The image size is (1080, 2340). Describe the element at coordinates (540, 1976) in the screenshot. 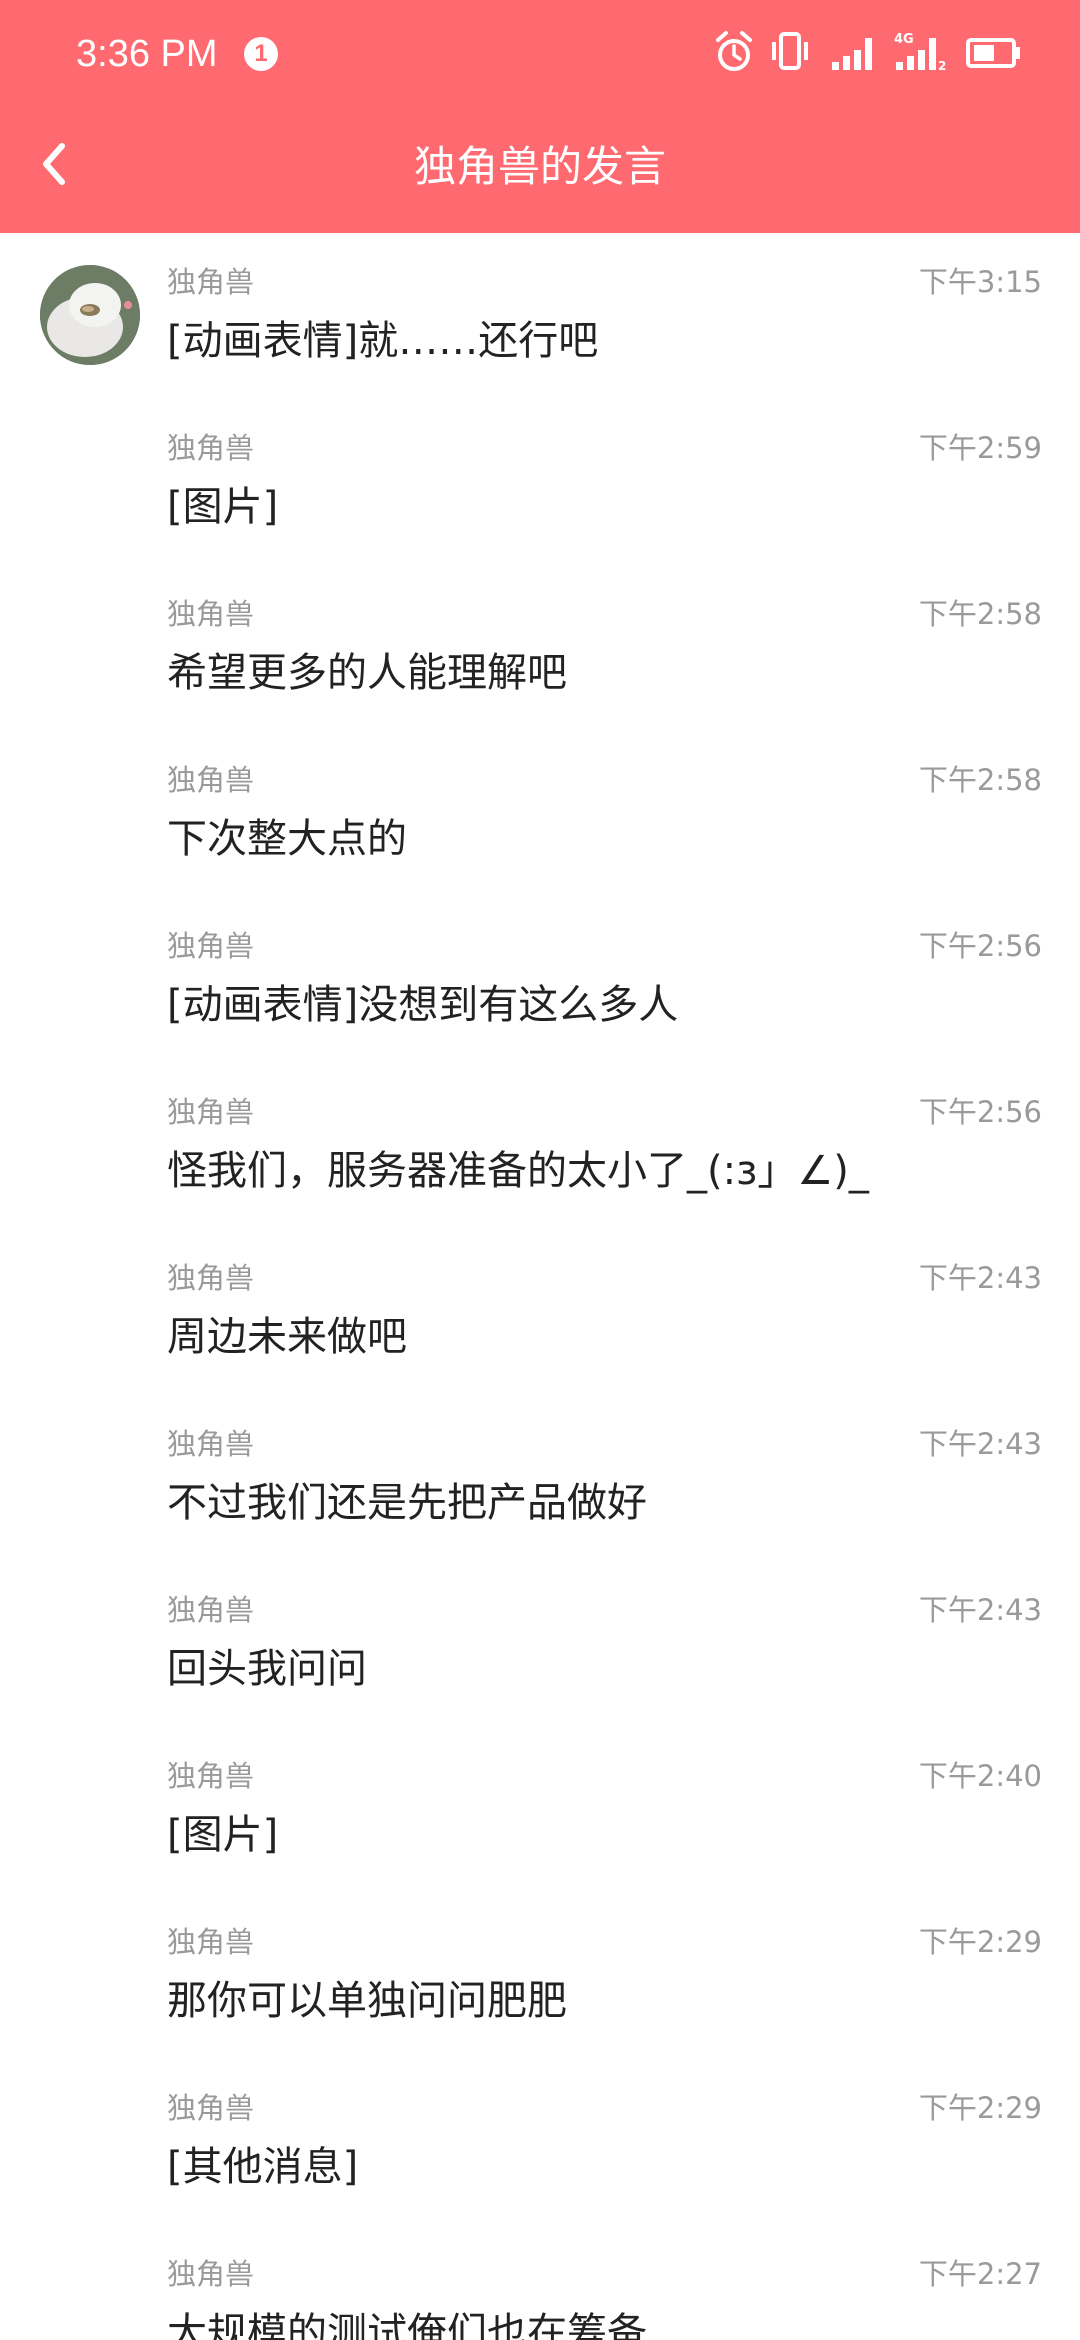

I see `message-item: 独角兽 下午2:29 那你可以单独问问肥肥` at that location.